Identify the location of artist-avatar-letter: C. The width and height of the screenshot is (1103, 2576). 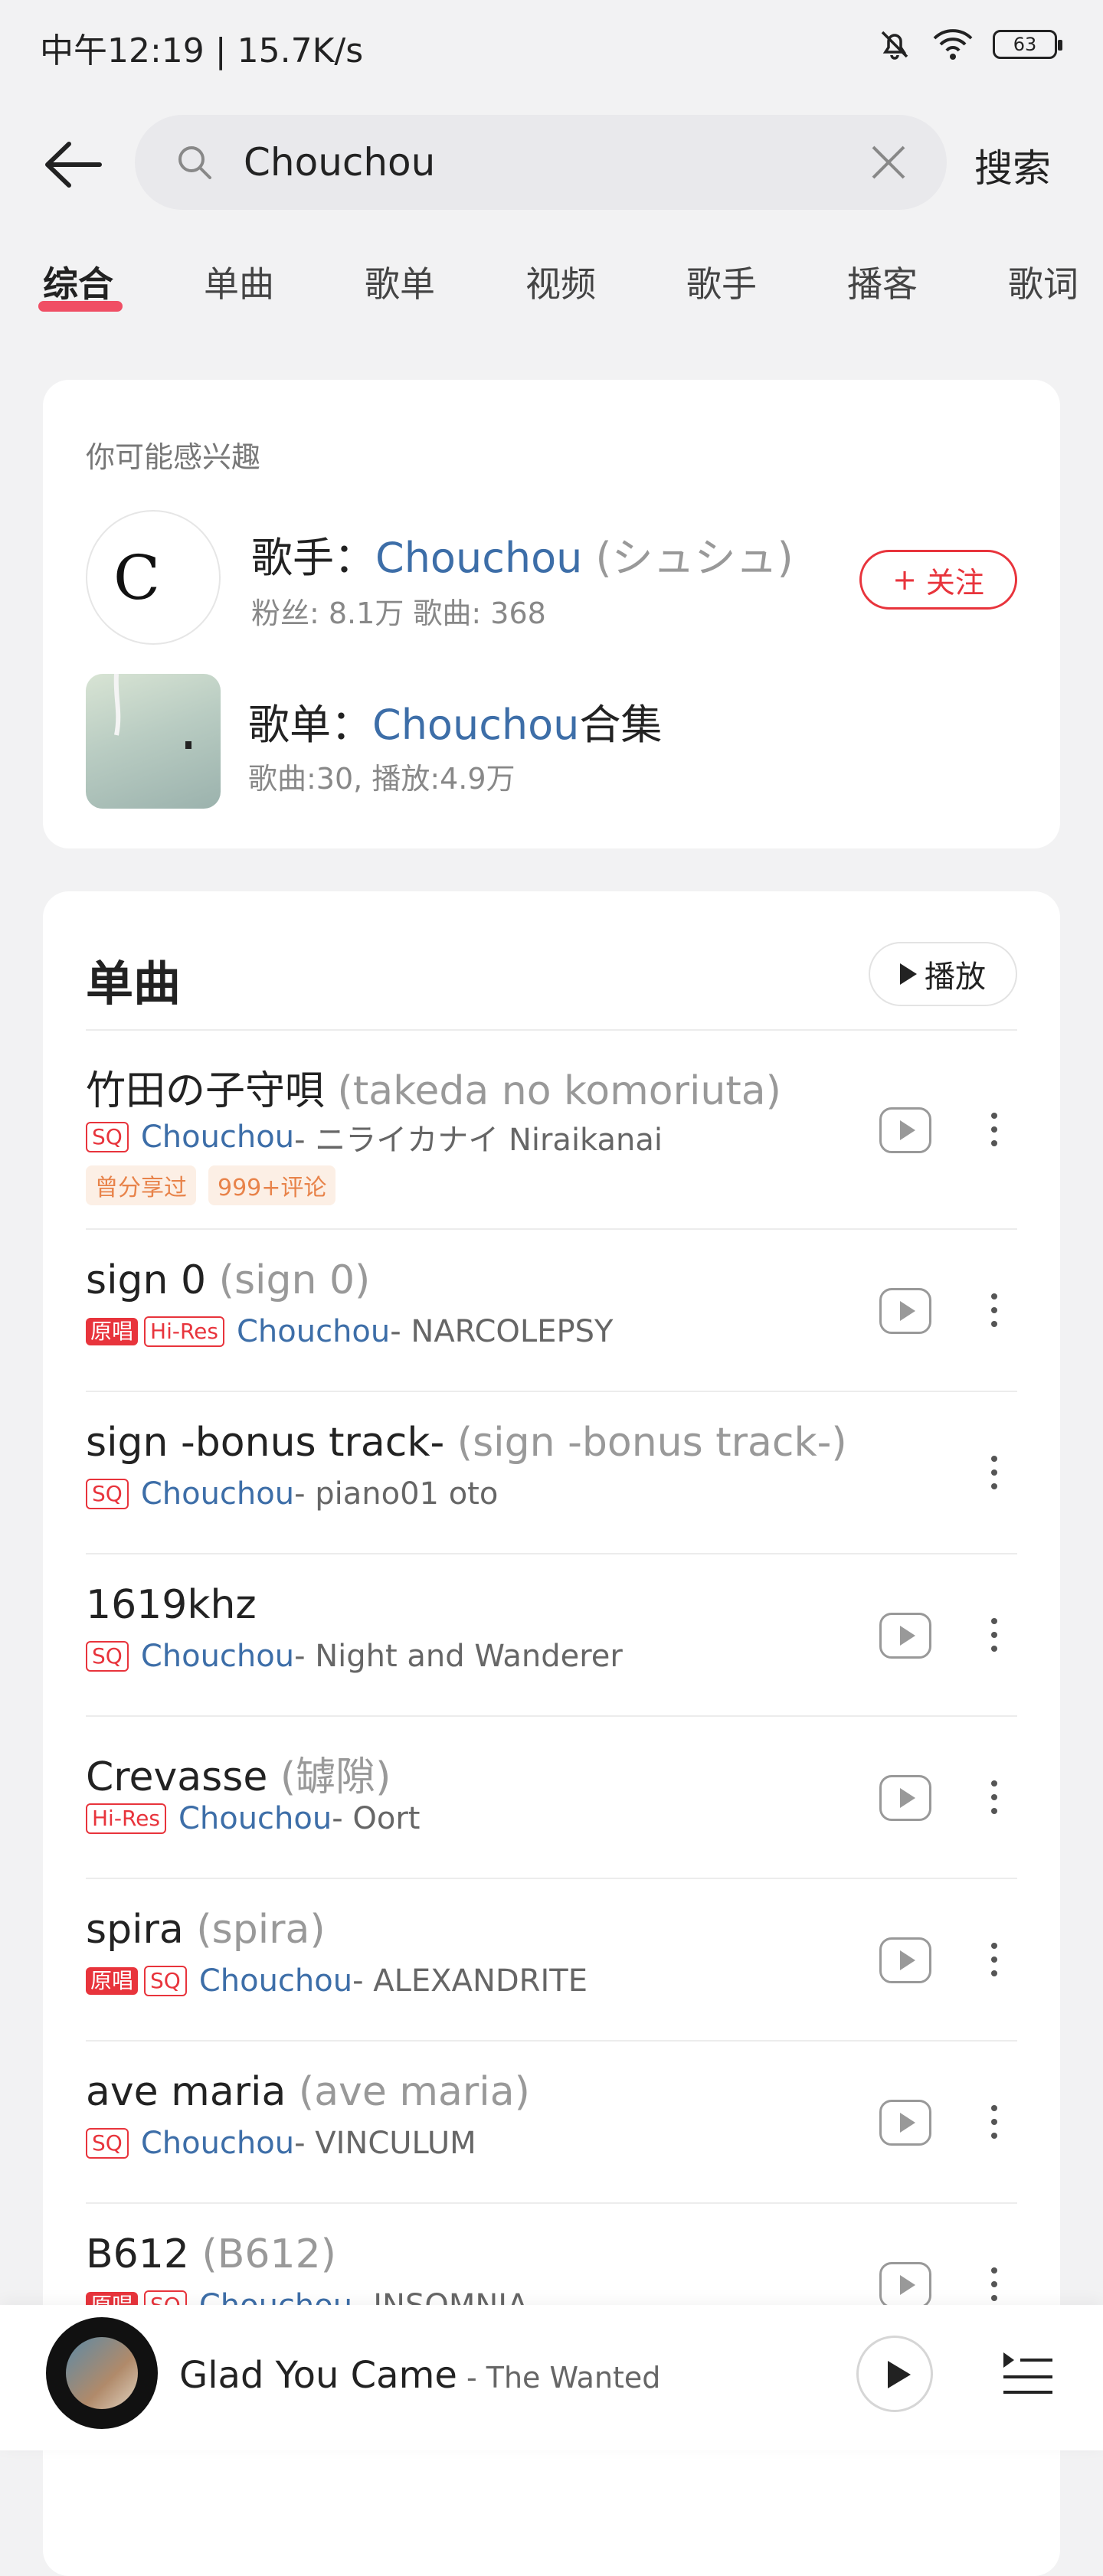
(137, 577).